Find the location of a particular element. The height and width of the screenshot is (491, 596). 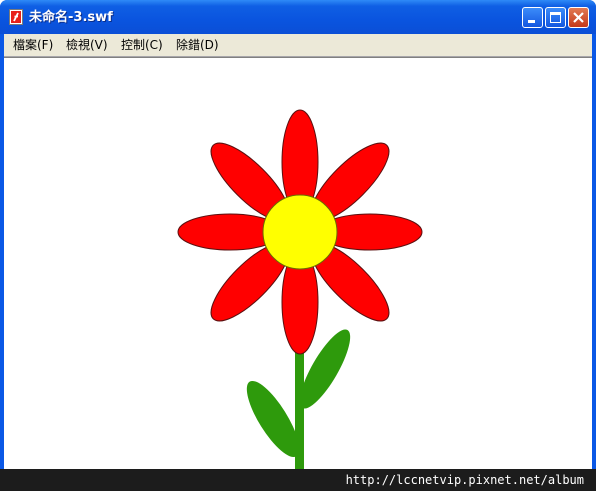

maximize-icon is located at coordinates (555, 17).